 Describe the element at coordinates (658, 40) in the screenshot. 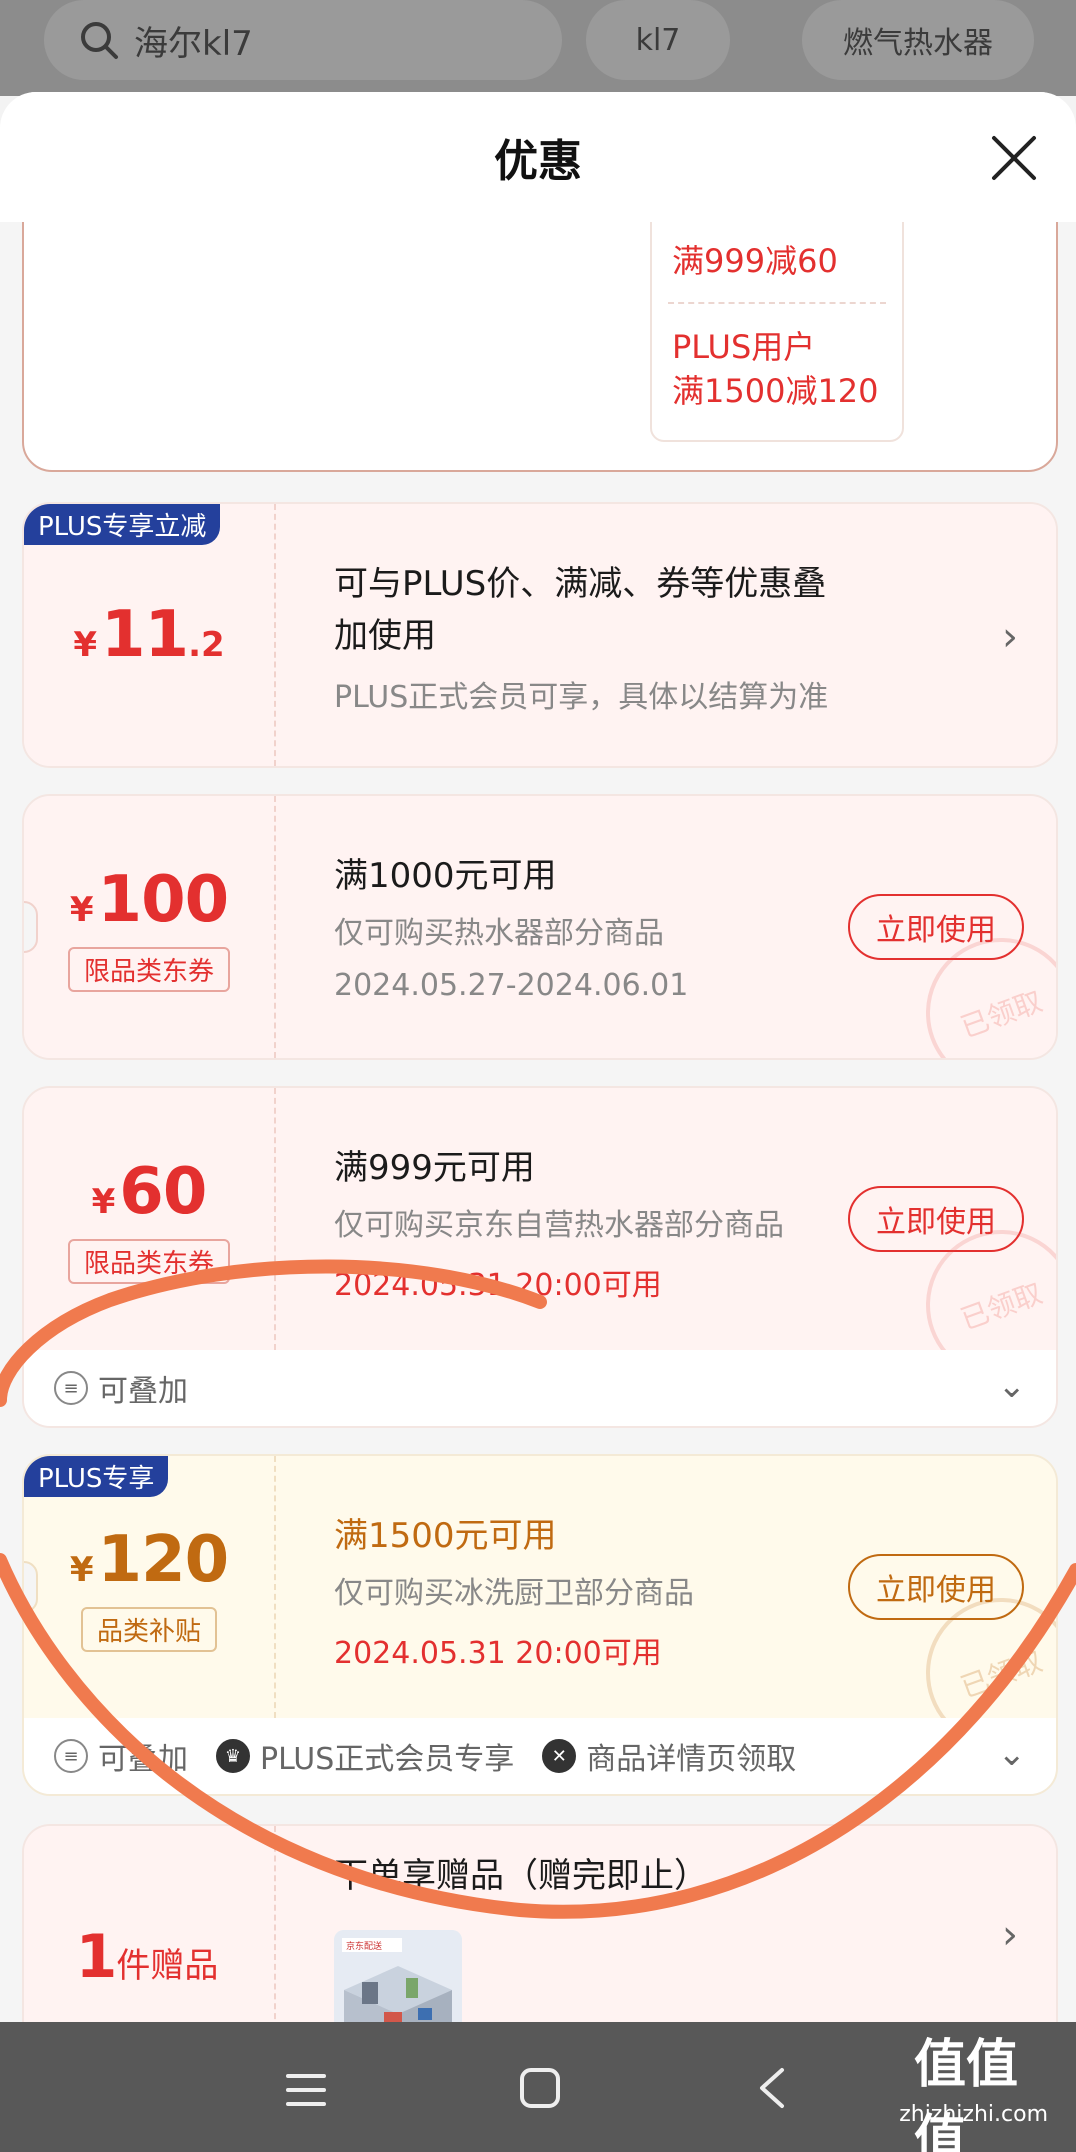

I see `search-chip-1: kl7` at that location.